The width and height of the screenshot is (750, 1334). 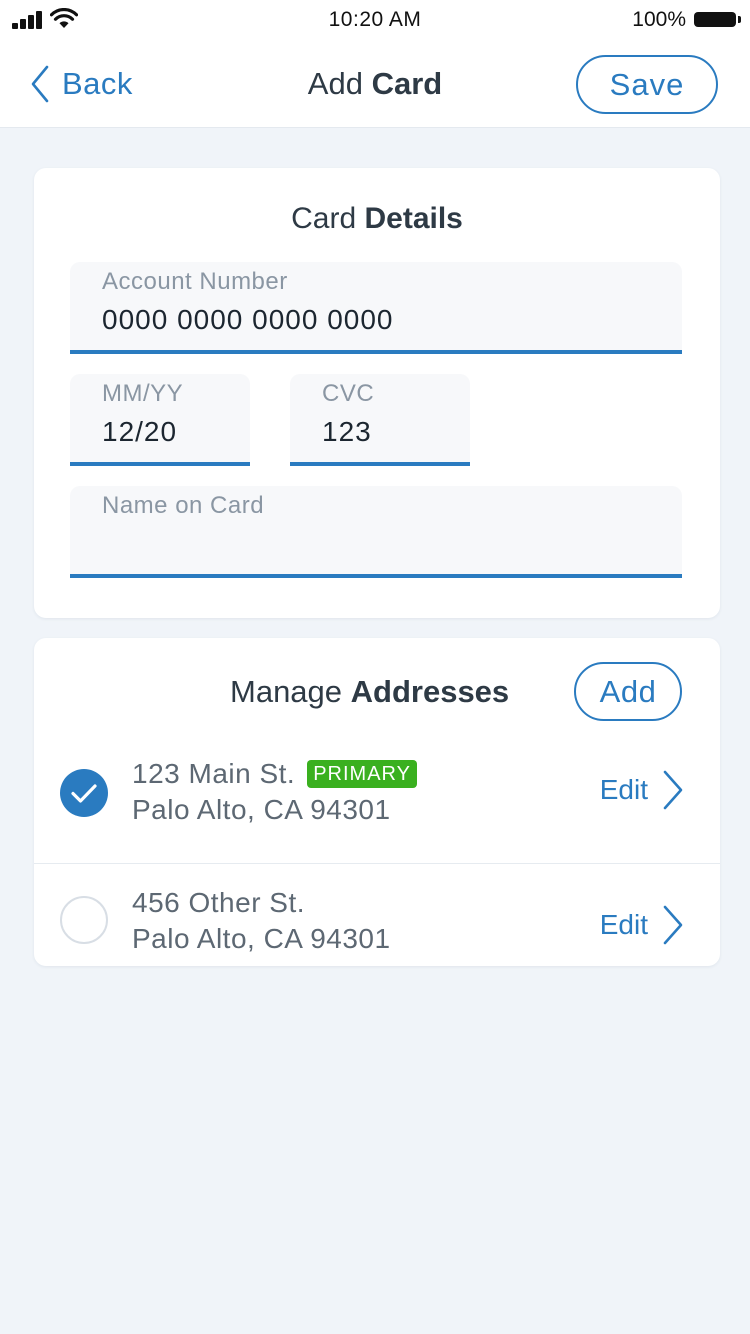 I want to click on account-number-label: Account Number, so click(x=195, y=281).